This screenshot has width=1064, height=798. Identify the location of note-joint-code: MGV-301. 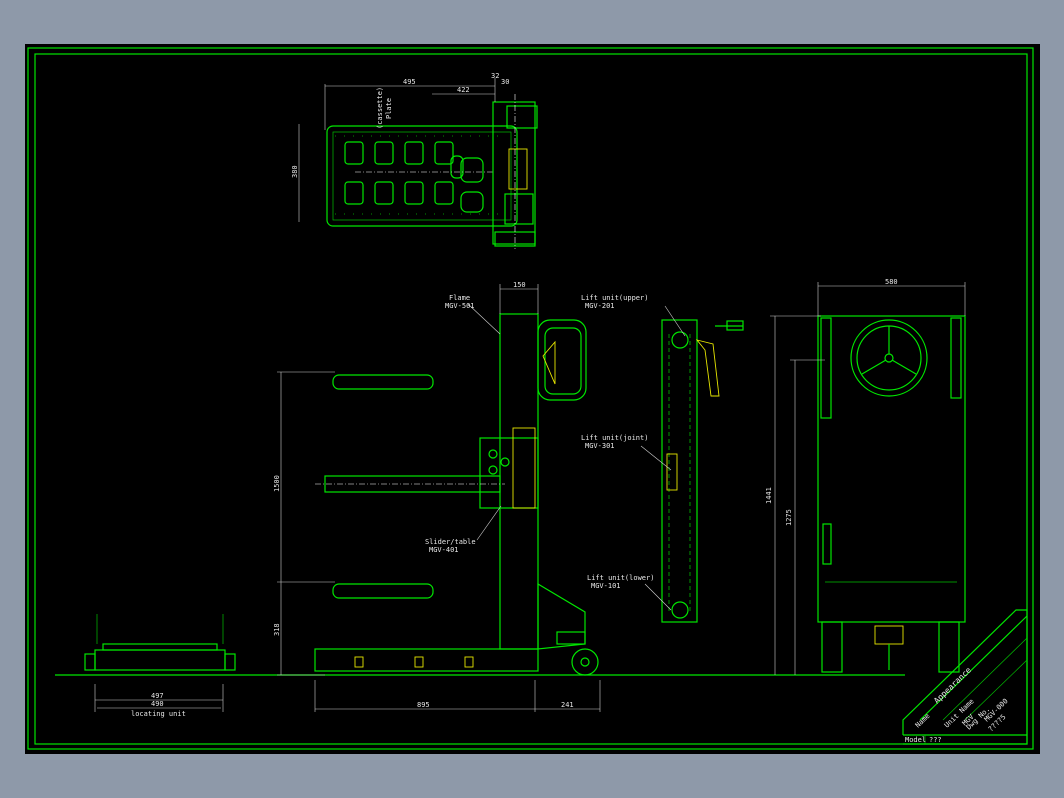
(600, 446).